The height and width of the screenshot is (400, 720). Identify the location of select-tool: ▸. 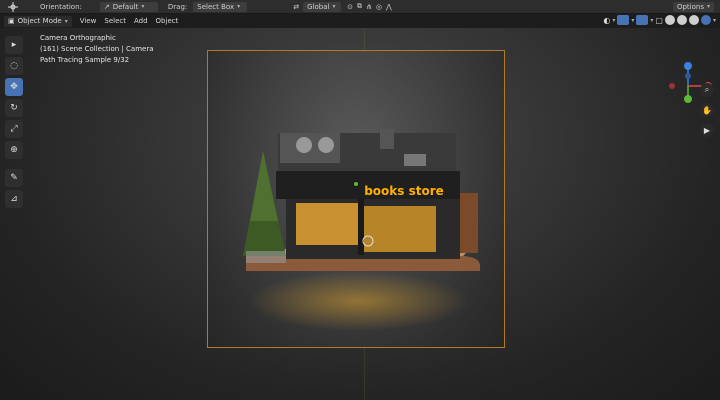
(14, 45).